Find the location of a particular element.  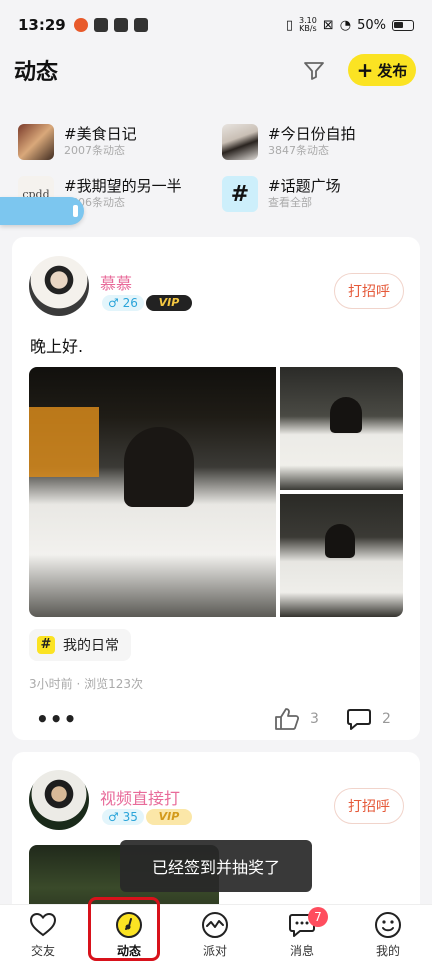

topic-title: #今日份自拍 is located at coordinates (312, 134).